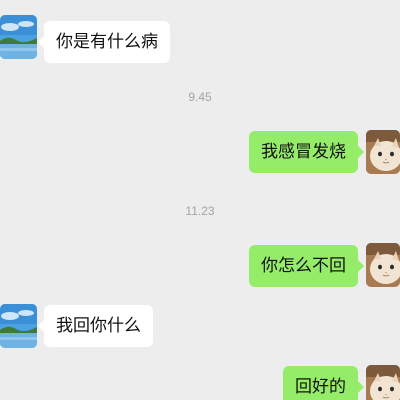  I want to click on timestamp: 9.45, so click(200, 97).